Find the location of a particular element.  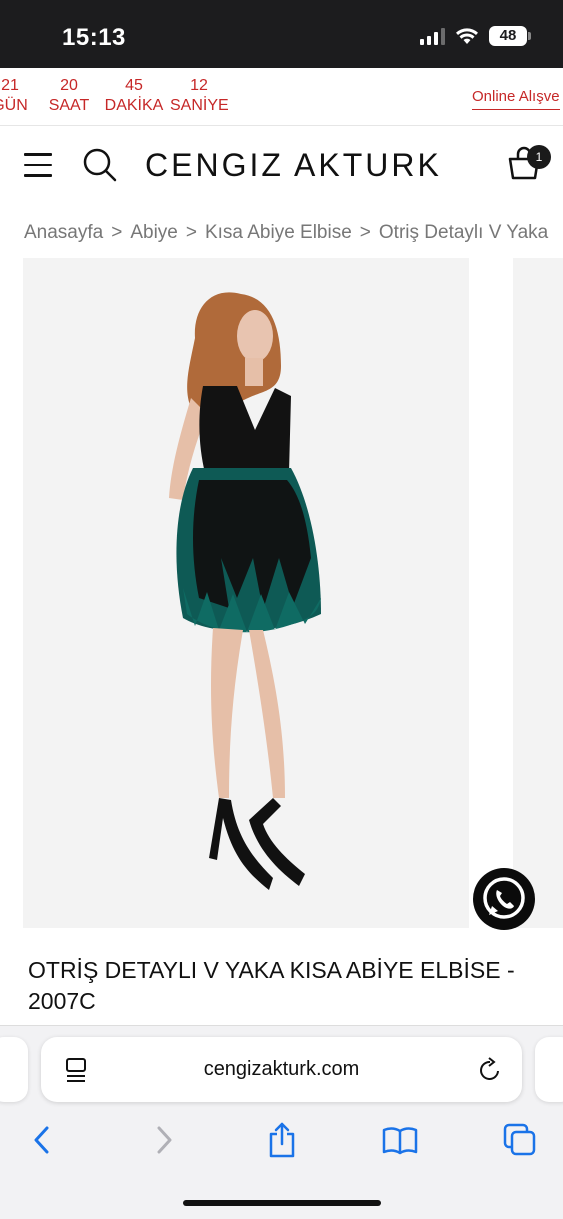

site-header: CENGIZ AKTURK is located at coordinates (281, 166).